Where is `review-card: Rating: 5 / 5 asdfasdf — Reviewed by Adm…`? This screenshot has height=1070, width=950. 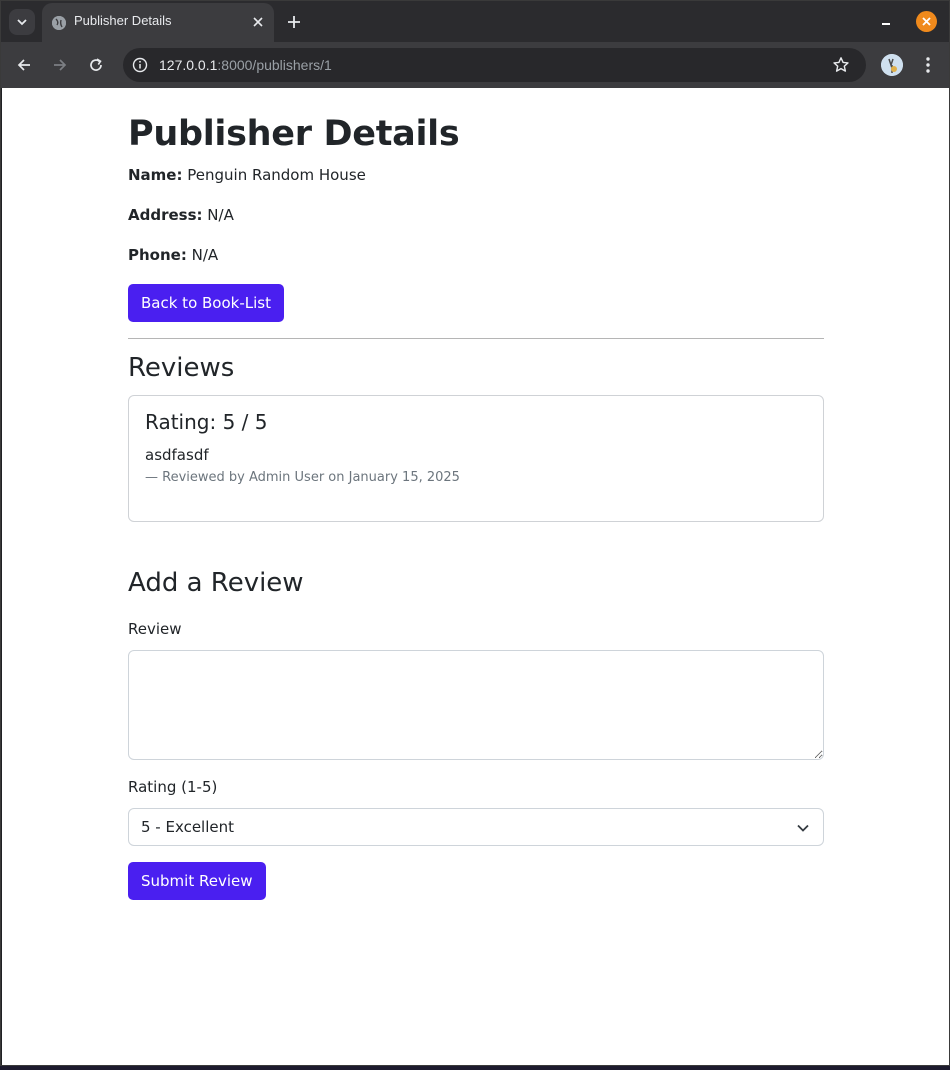 review-card: Rating: 5 / 5 asdfasdf — Reviewed by Adm… is located at coordinates (476, 458).